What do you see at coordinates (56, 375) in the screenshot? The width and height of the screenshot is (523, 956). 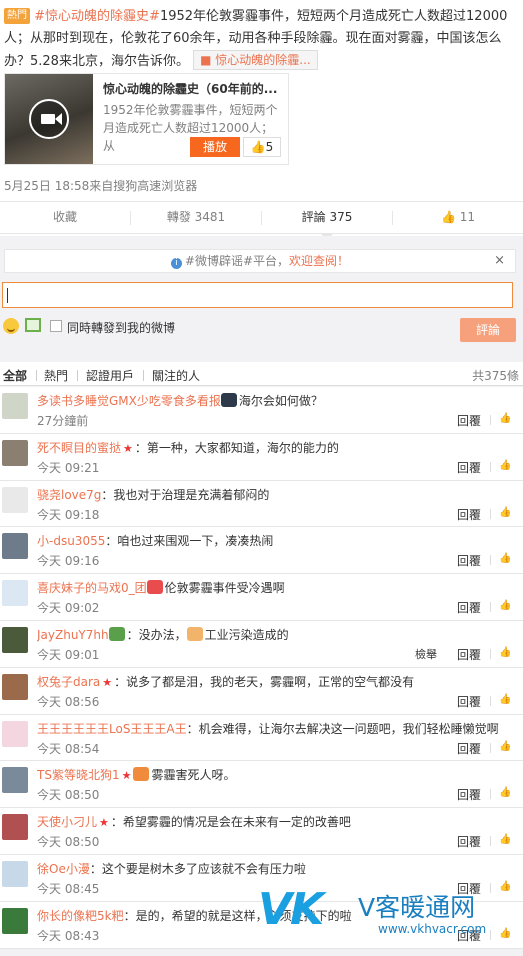 I see `tab-hot: 熱門` at bounding box center [56, 375].